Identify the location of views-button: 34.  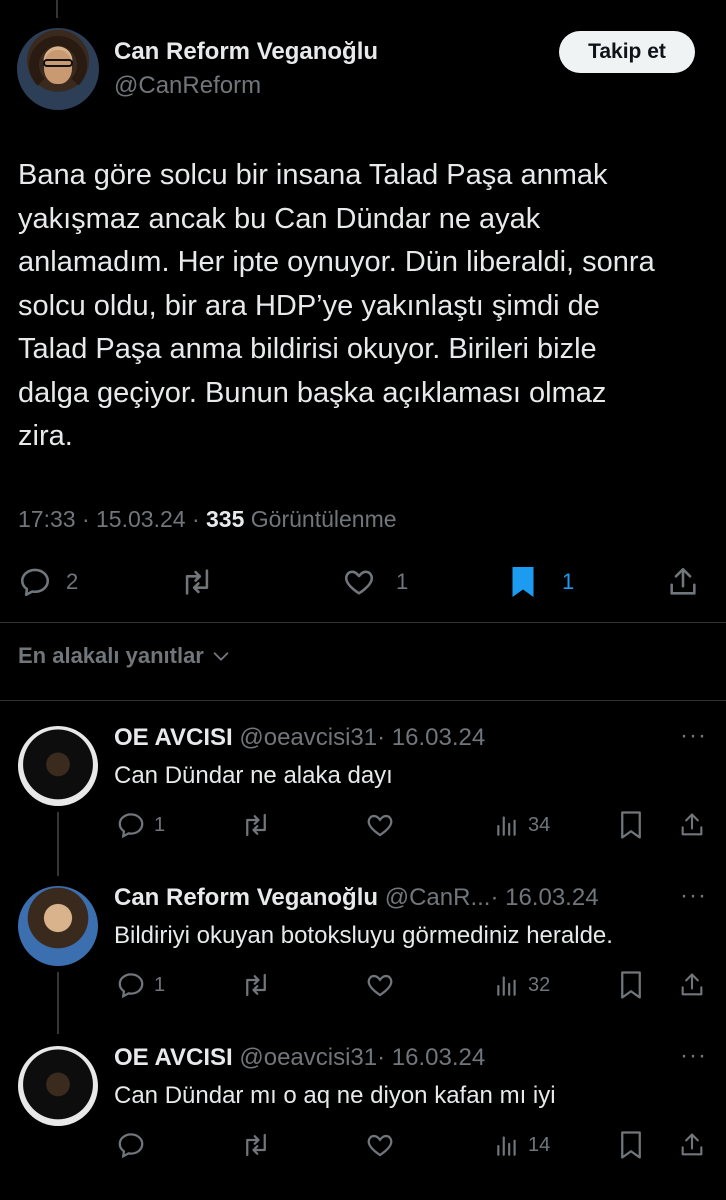
(522, 825).